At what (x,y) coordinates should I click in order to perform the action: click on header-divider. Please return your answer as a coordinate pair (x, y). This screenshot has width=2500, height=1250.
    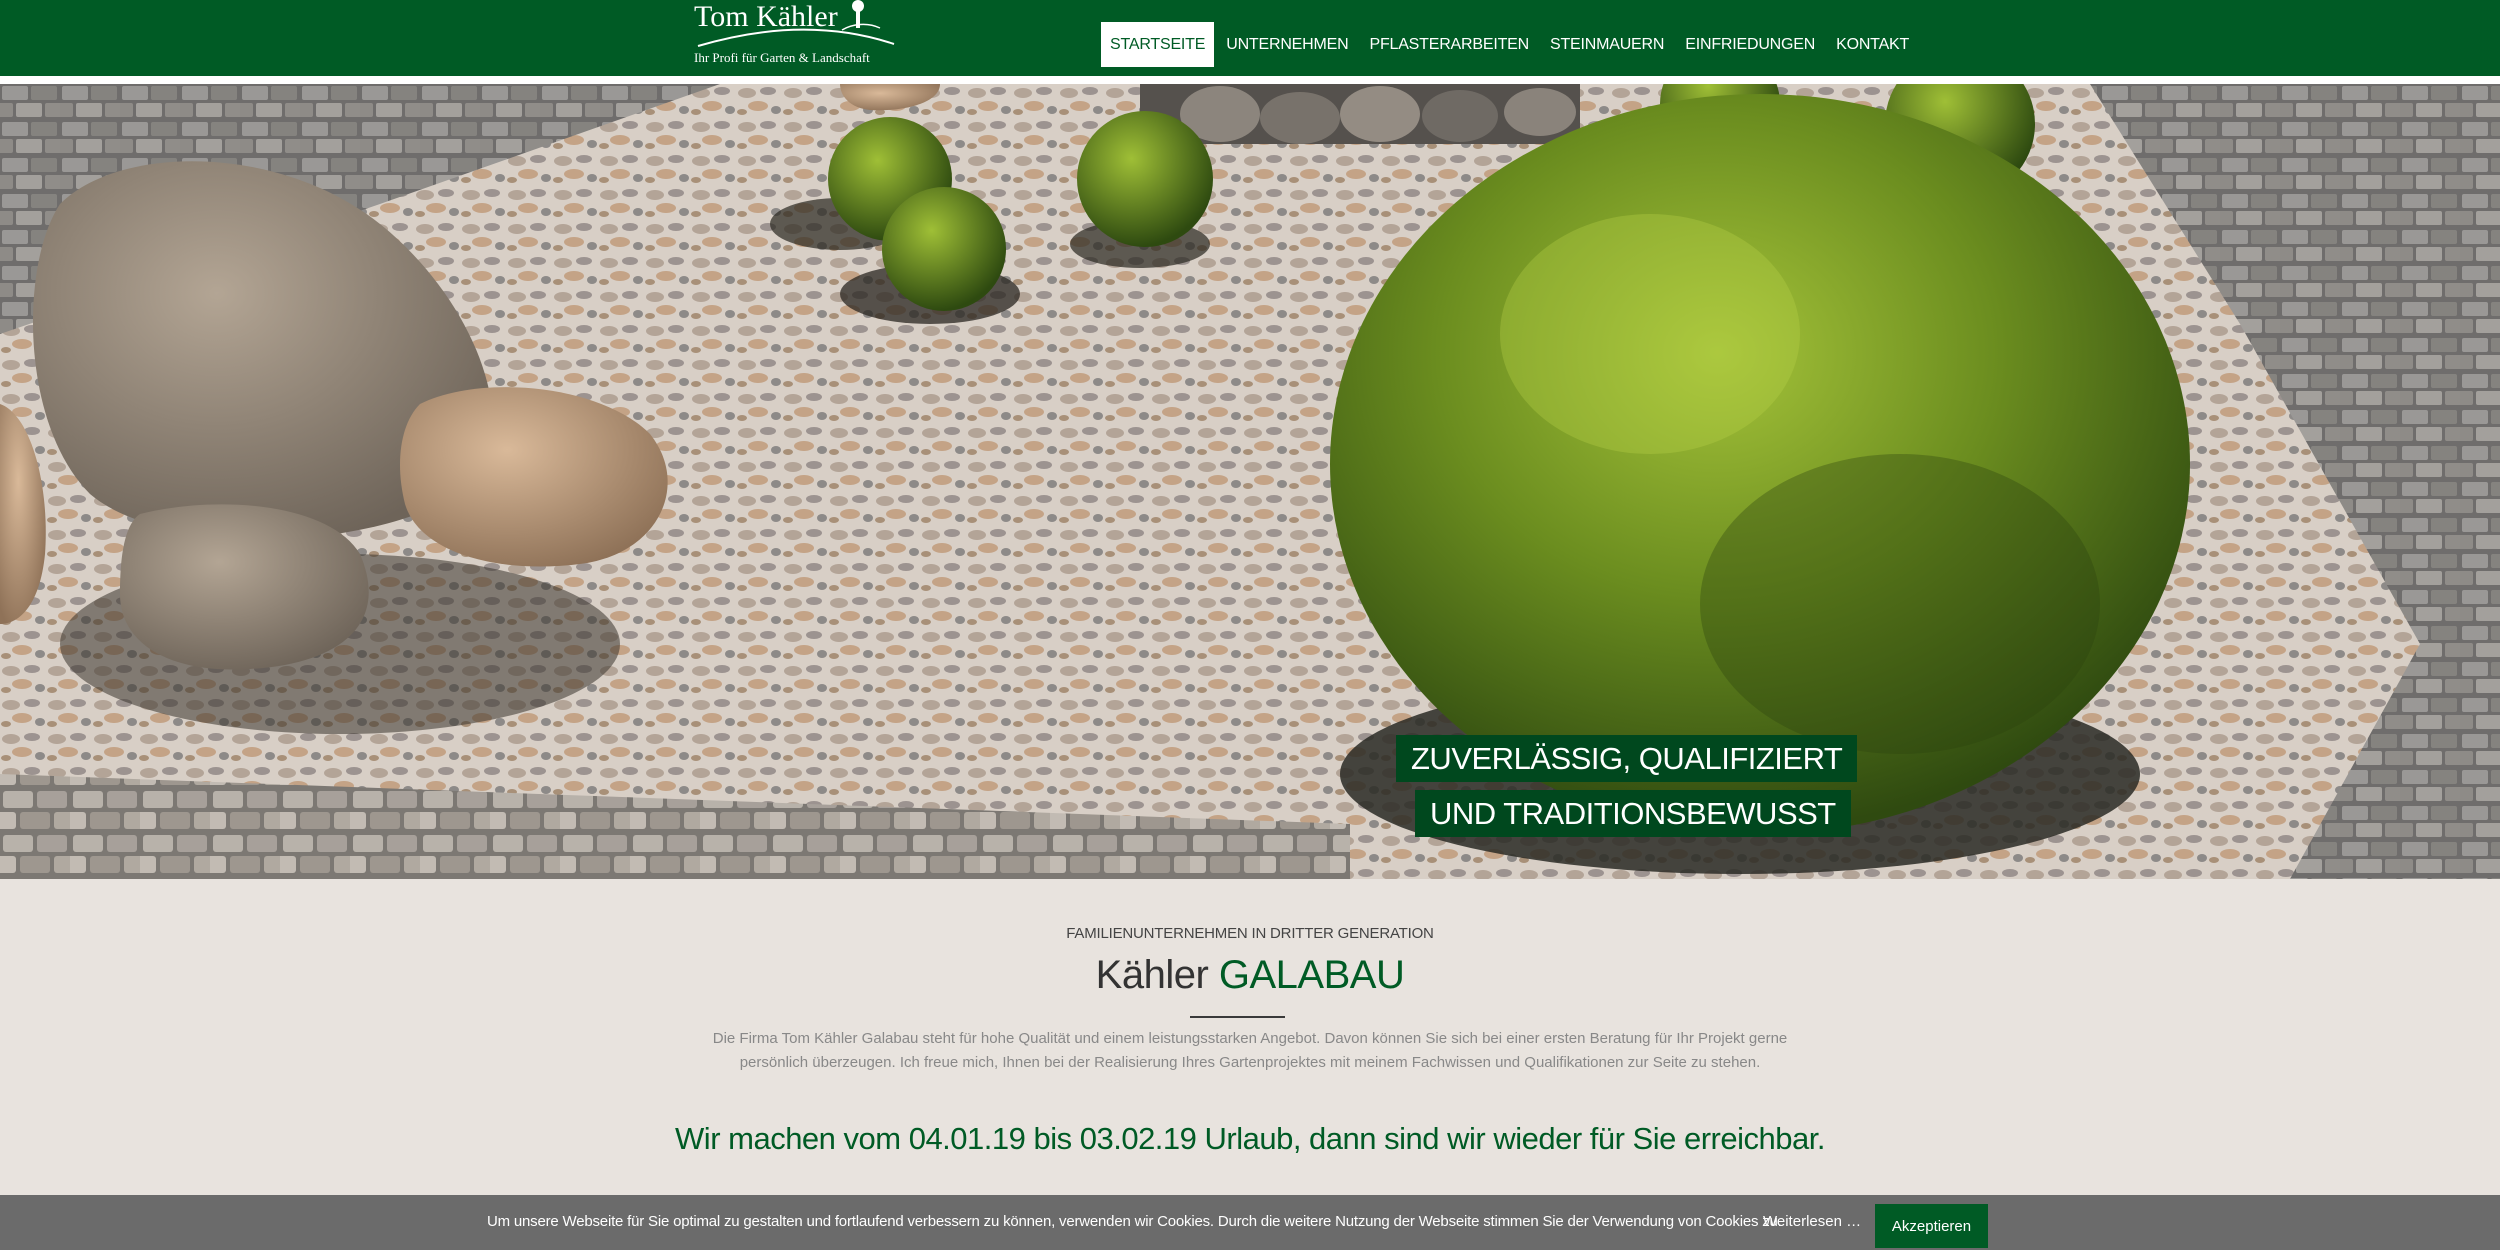
    Looking at the image, I should click on (1250, 80).